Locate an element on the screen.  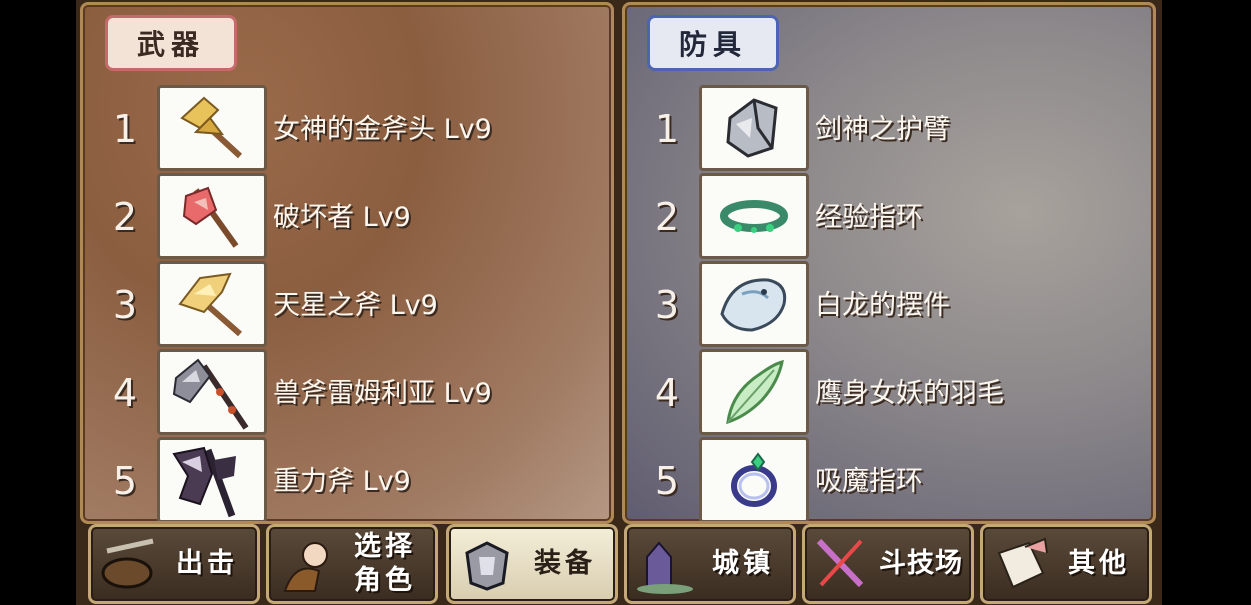
scroll-icon is located at coordinates (1022, 563).